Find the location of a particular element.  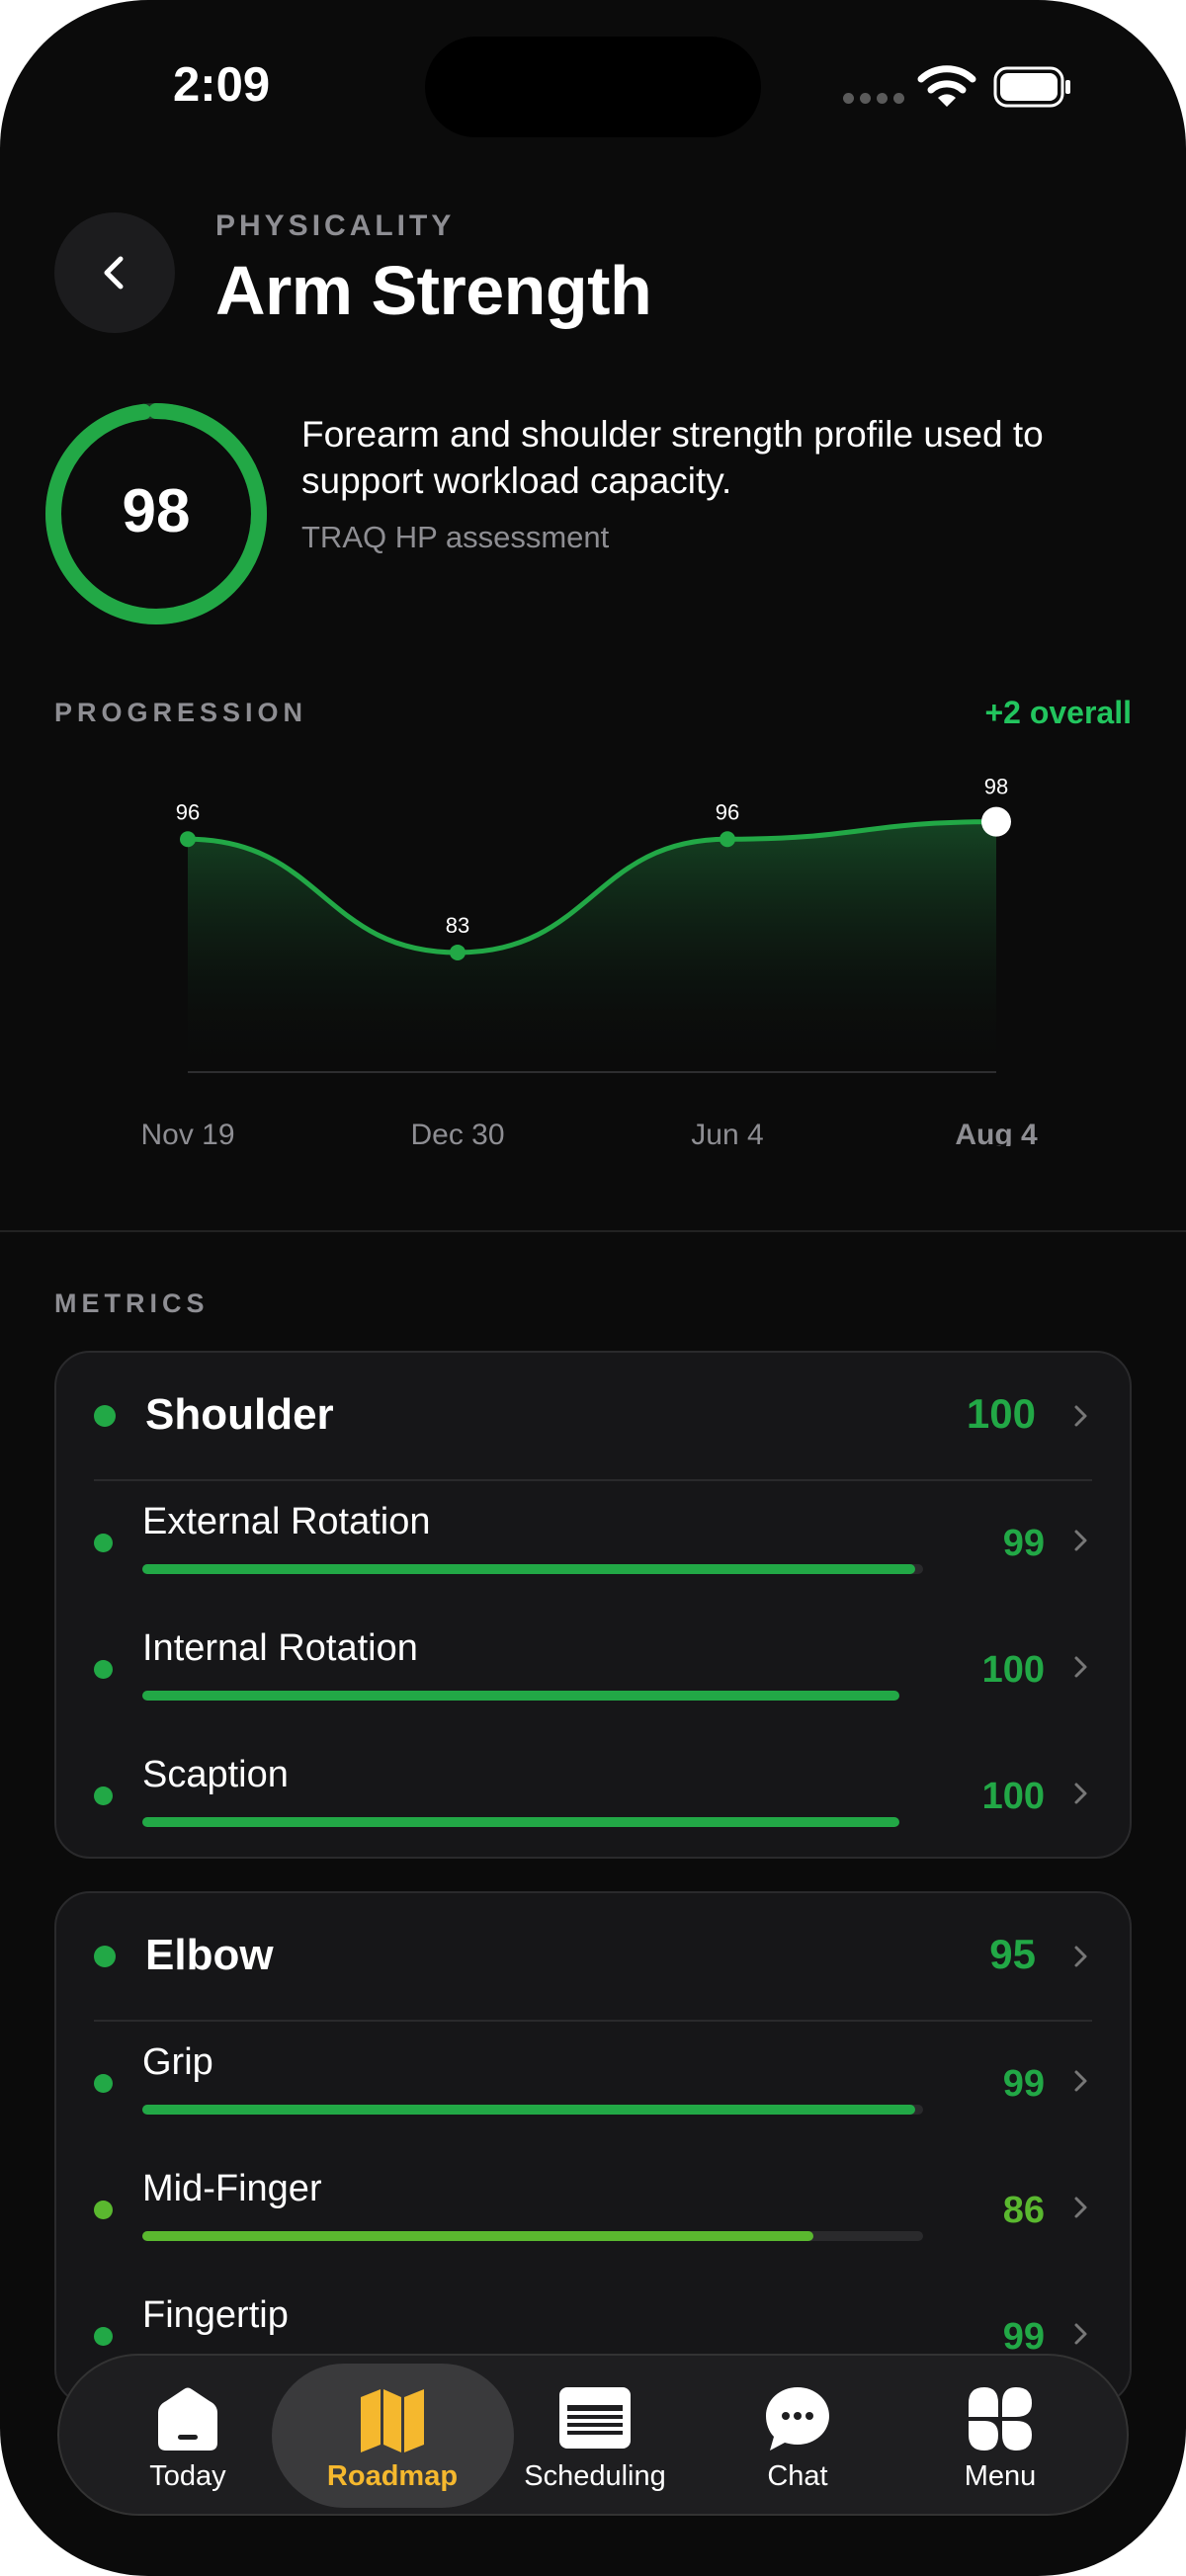

chart-x-label: Aug 4 is located at coordinates (996, 1132).